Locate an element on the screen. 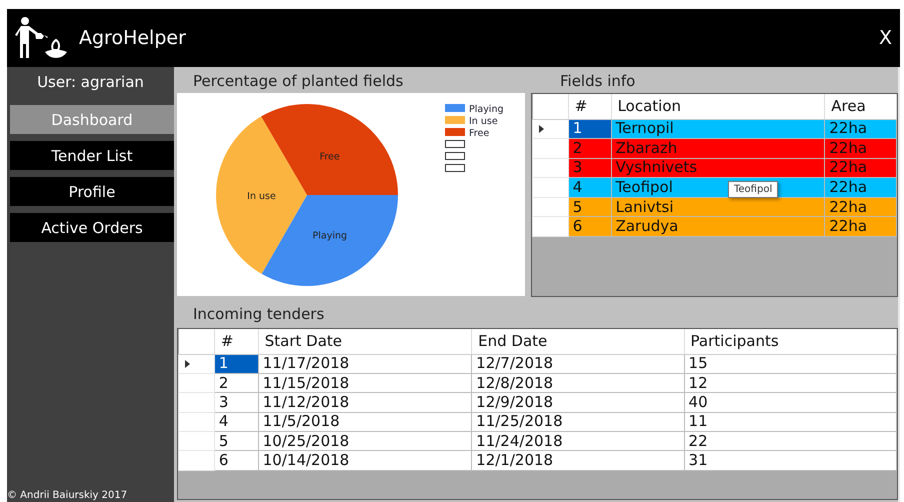 The height and width of the screenshot is (502, 904). table-cell: 12/7/2018 is located at coordinates (578, 364).